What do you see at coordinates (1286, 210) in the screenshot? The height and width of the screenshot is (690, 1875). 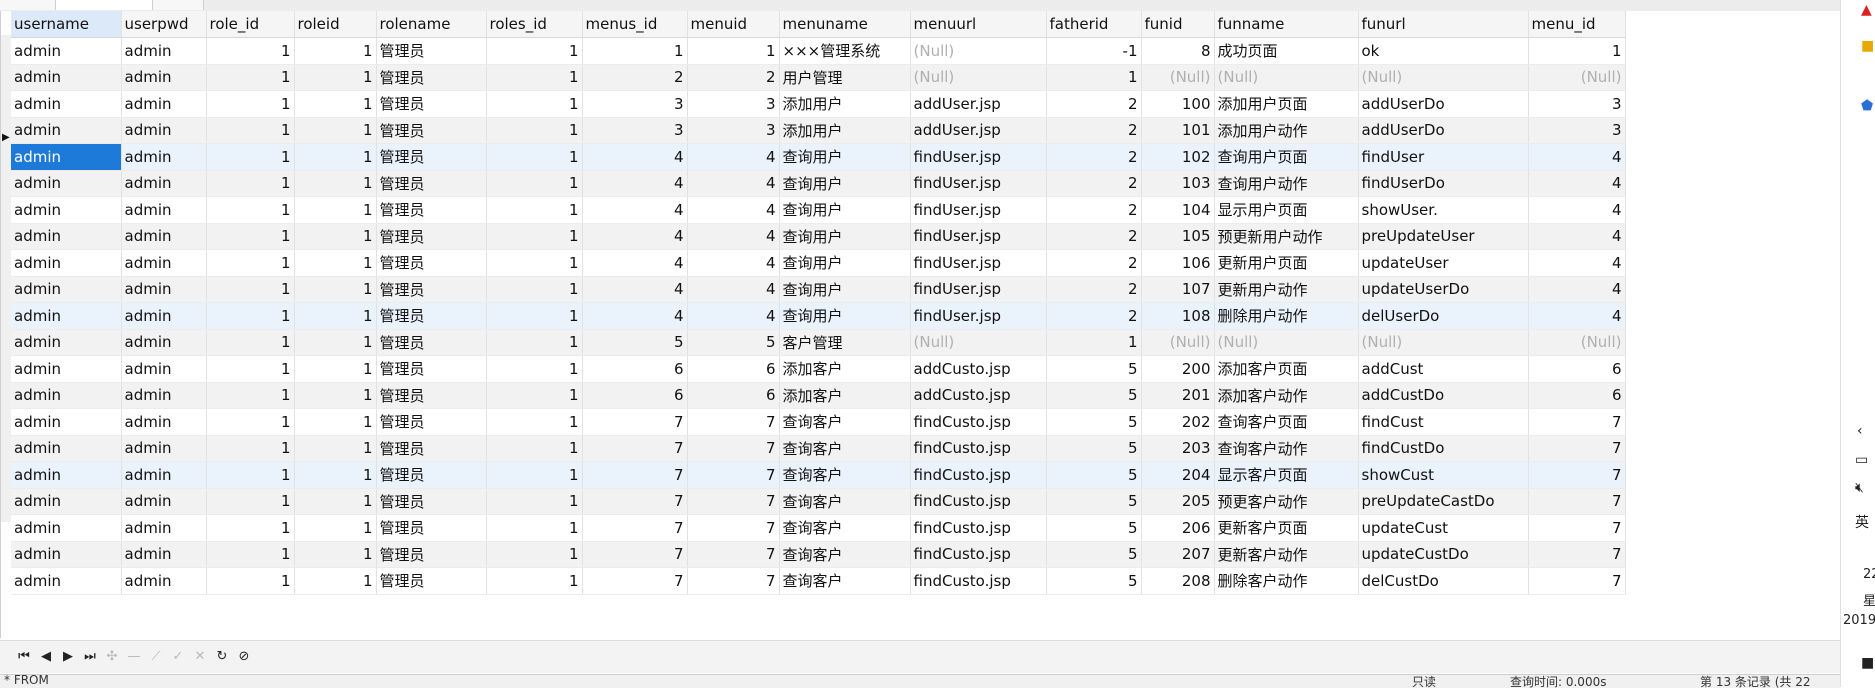 I see `cell-funname: 显示用户页面` at bounding box center [1286, 210].